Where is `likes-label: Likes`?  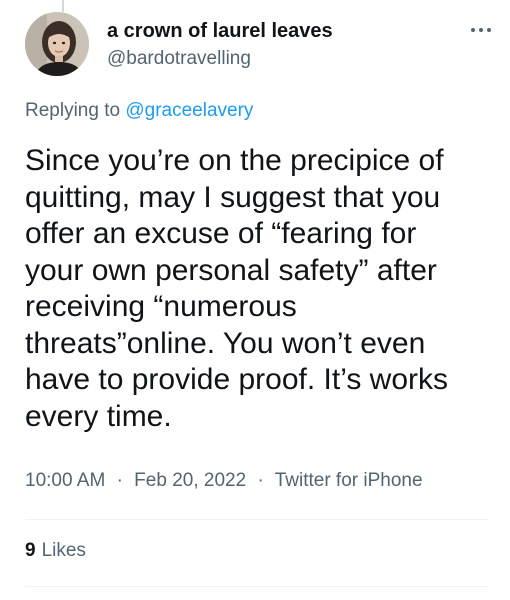
likes-label: Likes is located at coordinates (63, 550).